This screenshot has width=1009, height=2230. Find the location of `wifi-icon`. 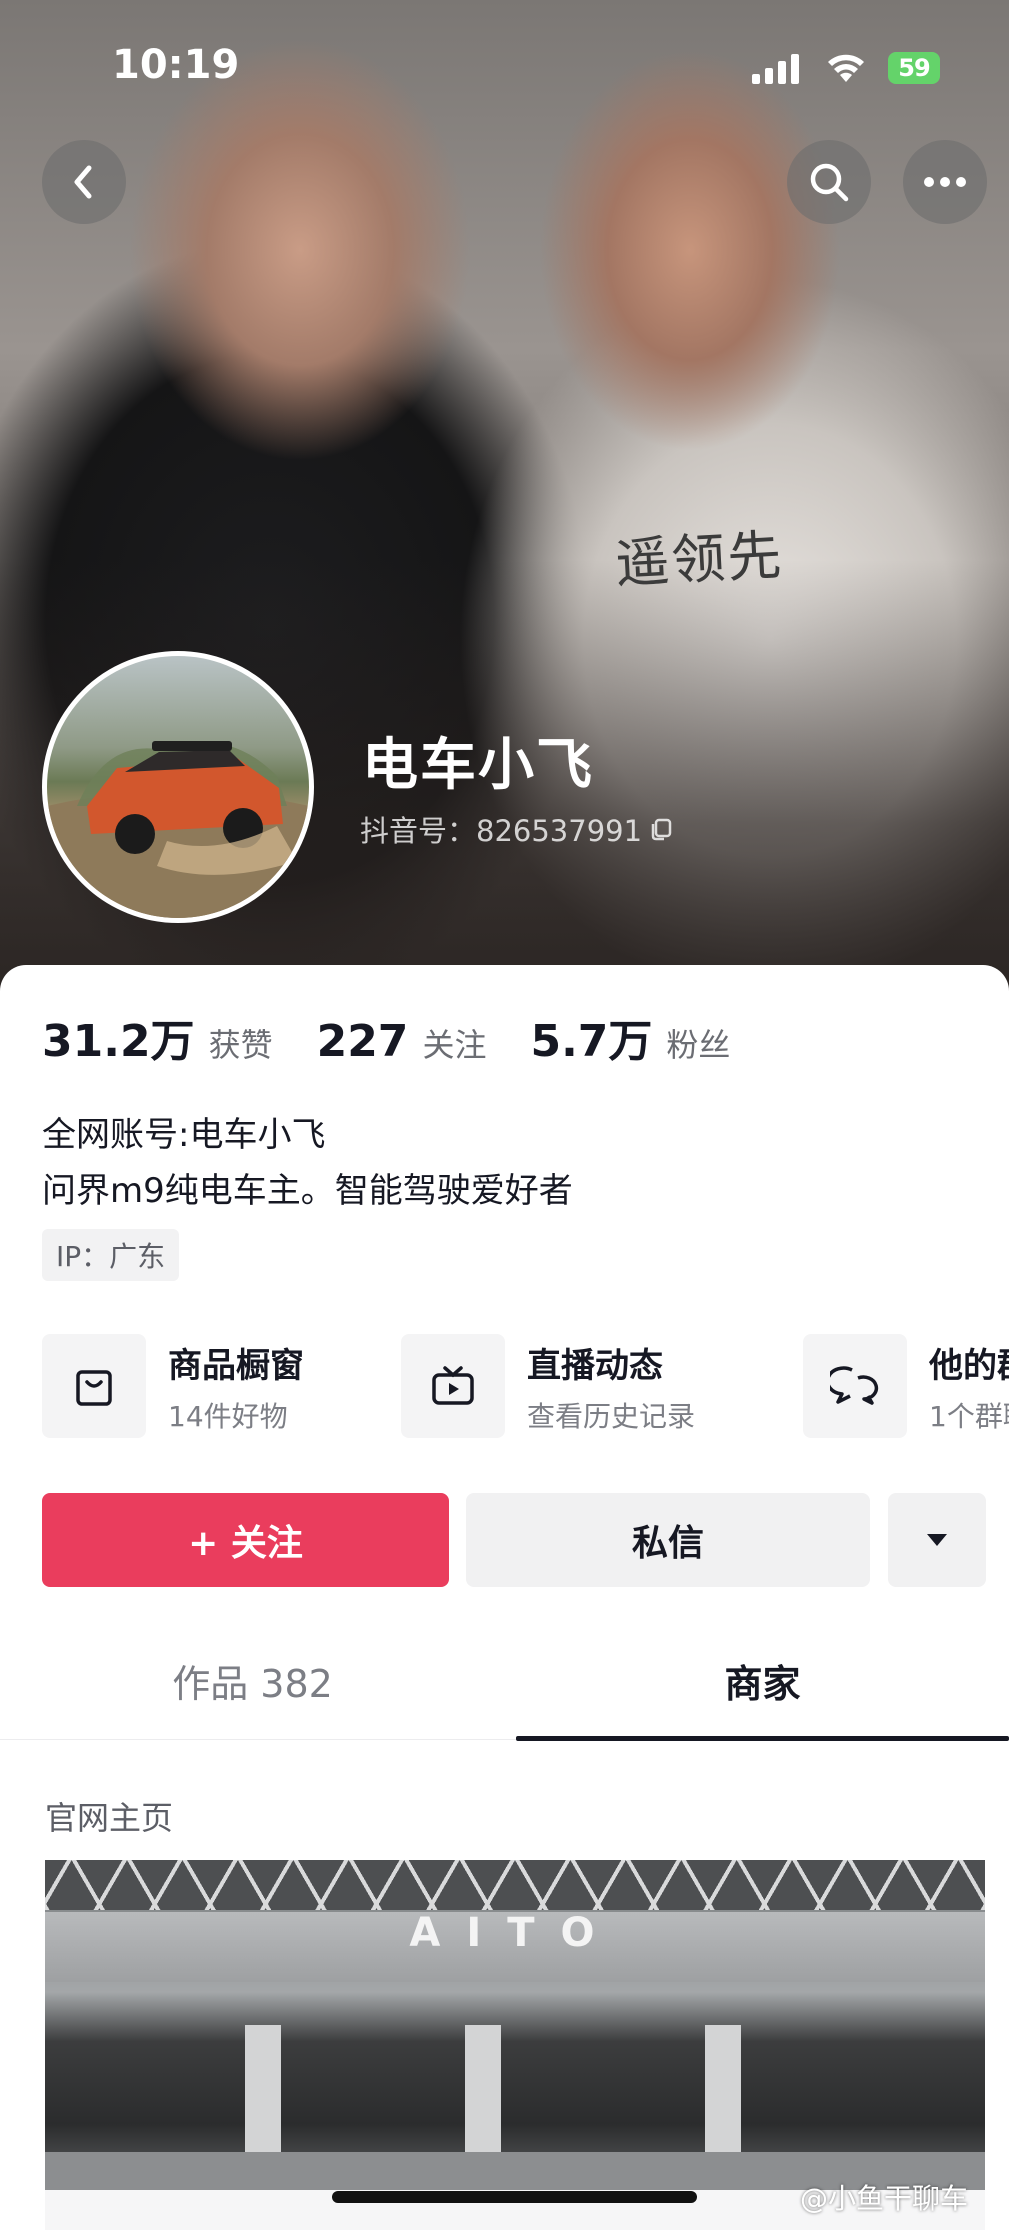

wifi-icon is located at coordinates (846, 68).